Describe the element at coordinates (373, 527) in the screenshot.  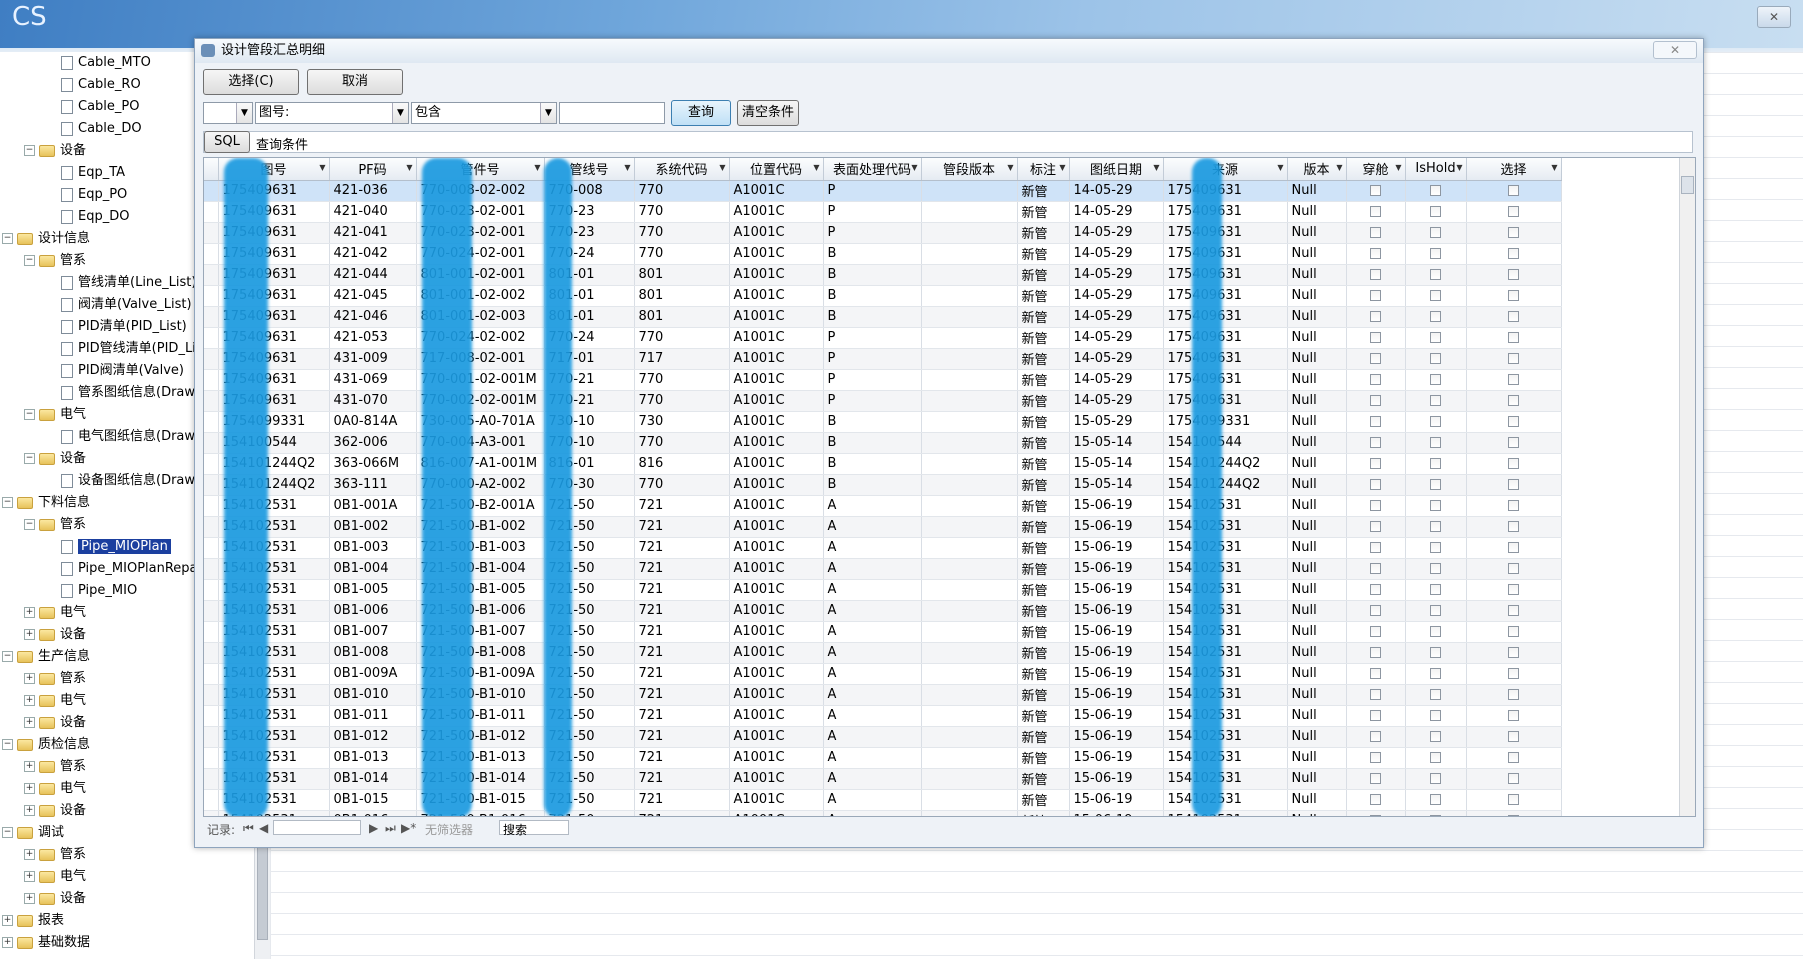
I see `grid-cell: 0B1-002` at that location.